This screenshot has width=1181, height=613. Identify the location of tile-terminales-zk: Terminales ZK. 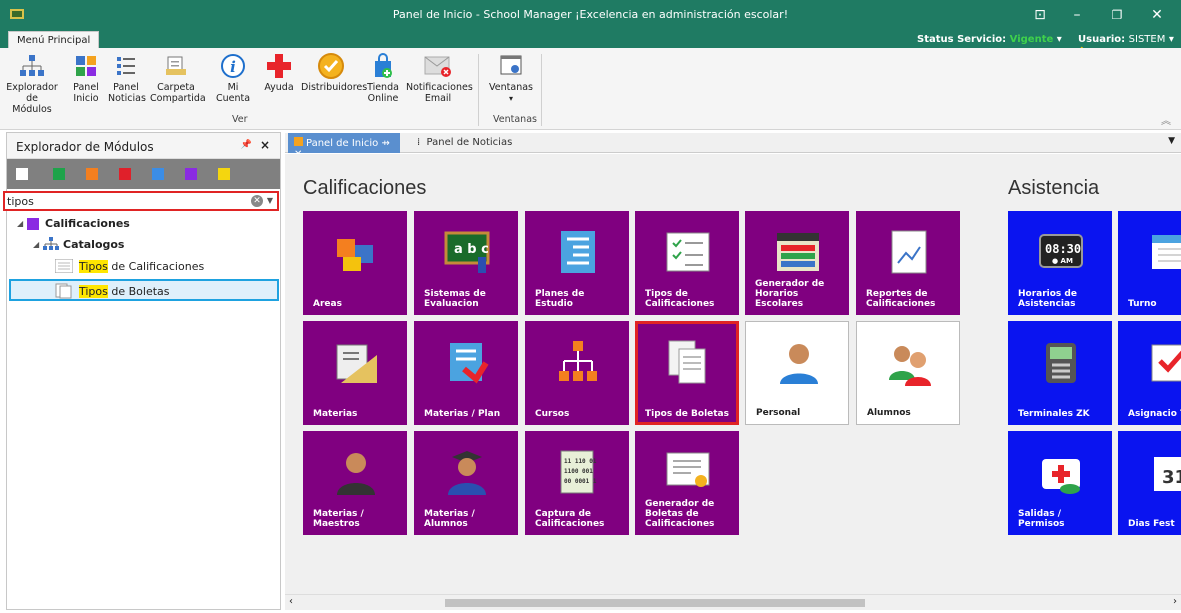
(1060, 373).